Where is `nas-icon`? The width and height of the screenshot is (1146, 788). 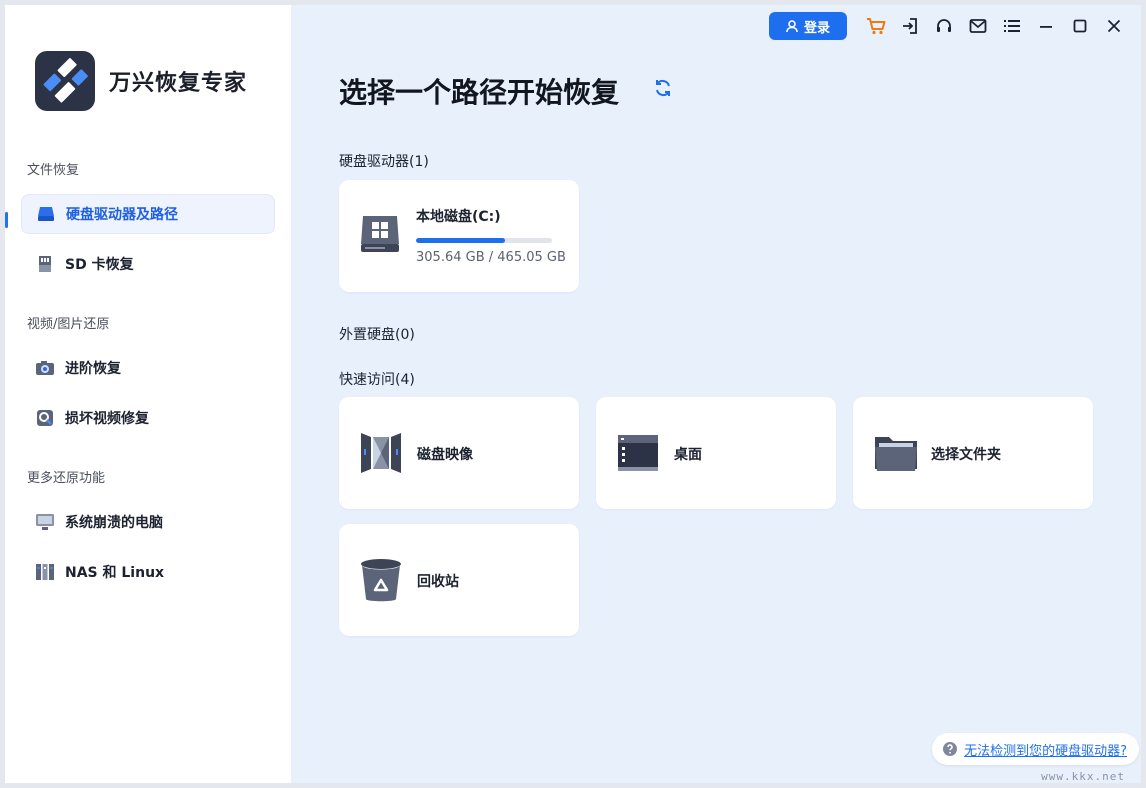 nas-icon is located at coordinates (45, 572).